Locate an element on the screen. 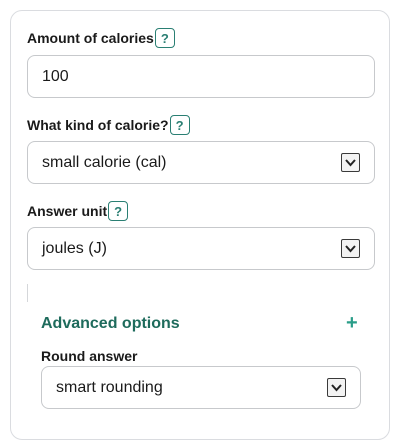 The image size is (403, 440). calorie-kind-help-button: ? is located at coordinates (179, 125).